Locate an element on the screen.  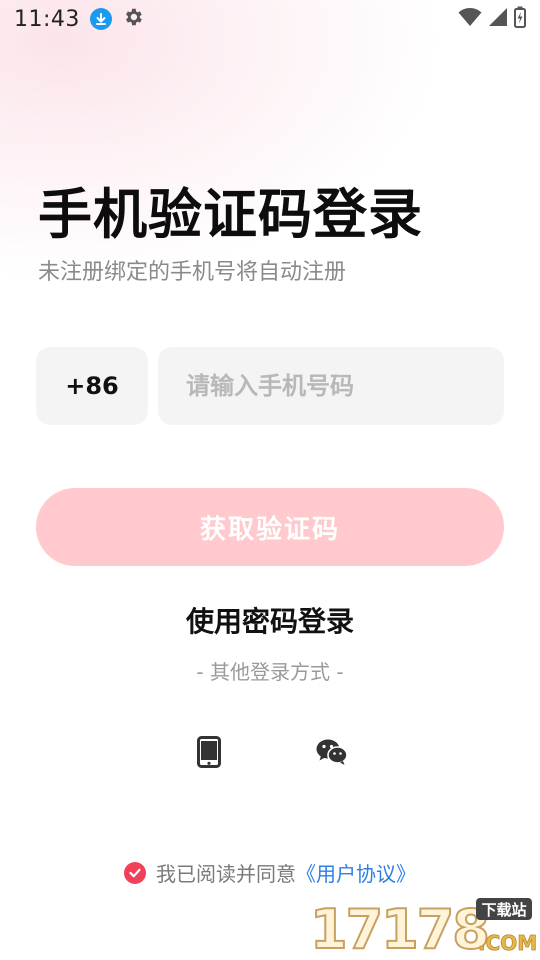
watermark-badge: 下载站 is located at coordinates (503, 910).